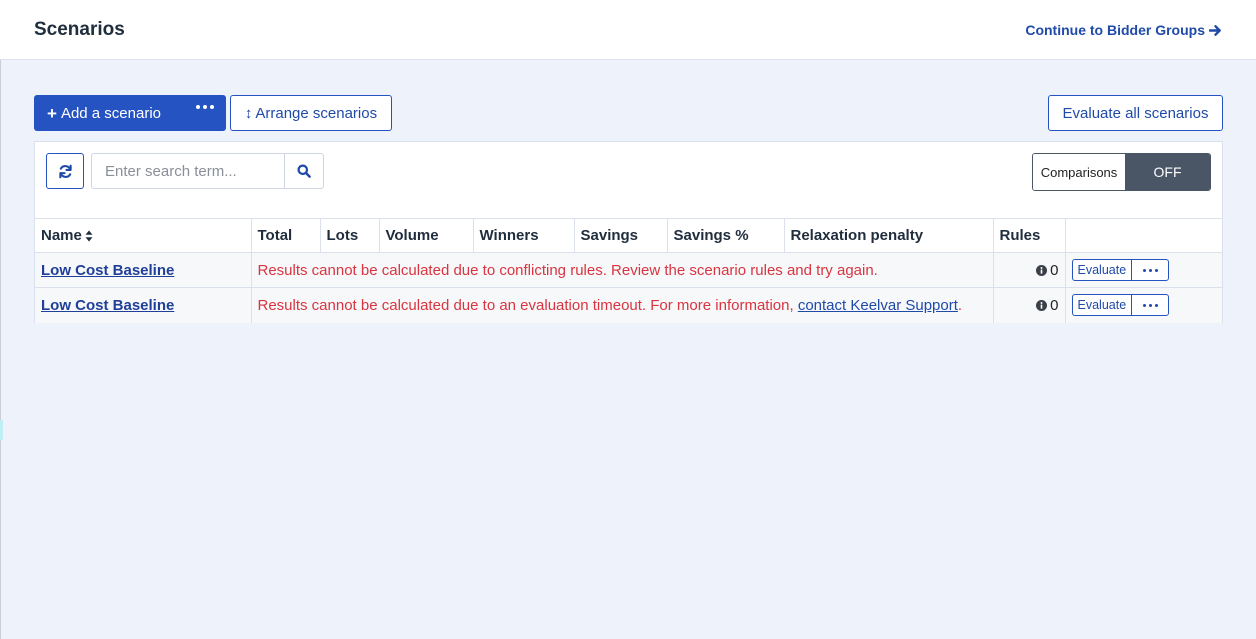  What do you see at coordinates (143, 235) in the screenshot?
I see `column-header-name: Name` at bounding box center [143, 235].